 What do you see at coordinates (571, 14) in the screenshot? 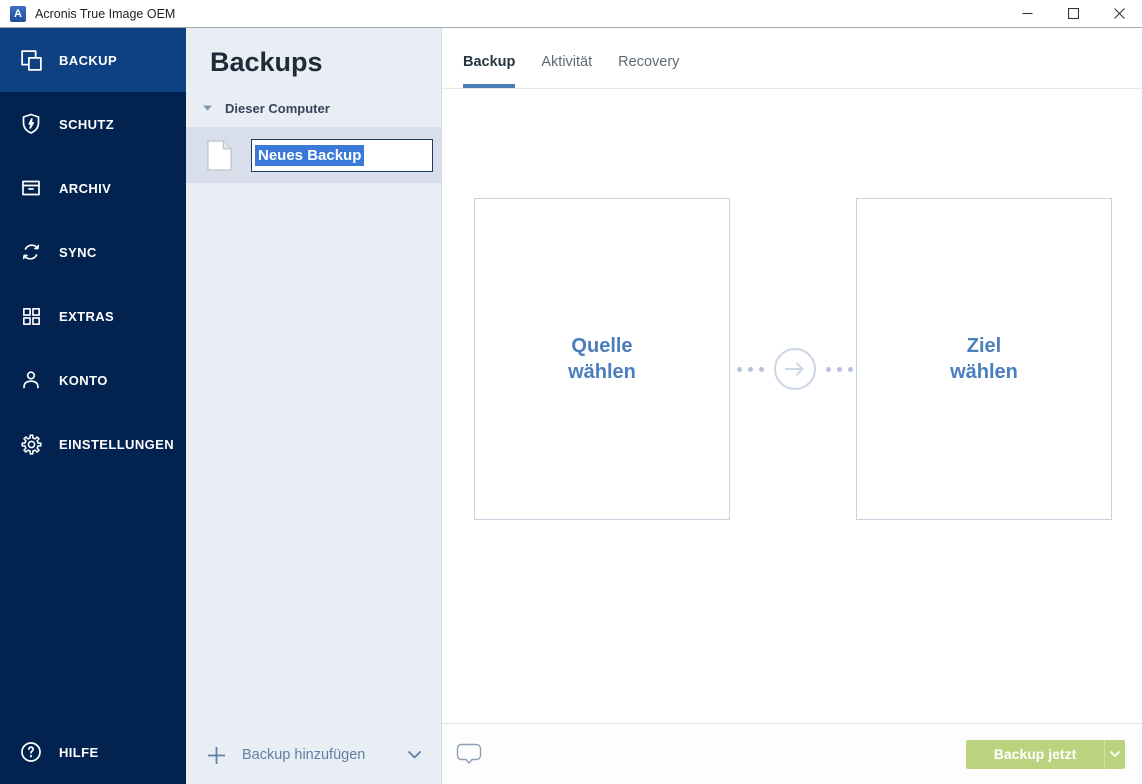
I see `title-bar: A Acronis True Image OEM` at bounding box center [571, 14].